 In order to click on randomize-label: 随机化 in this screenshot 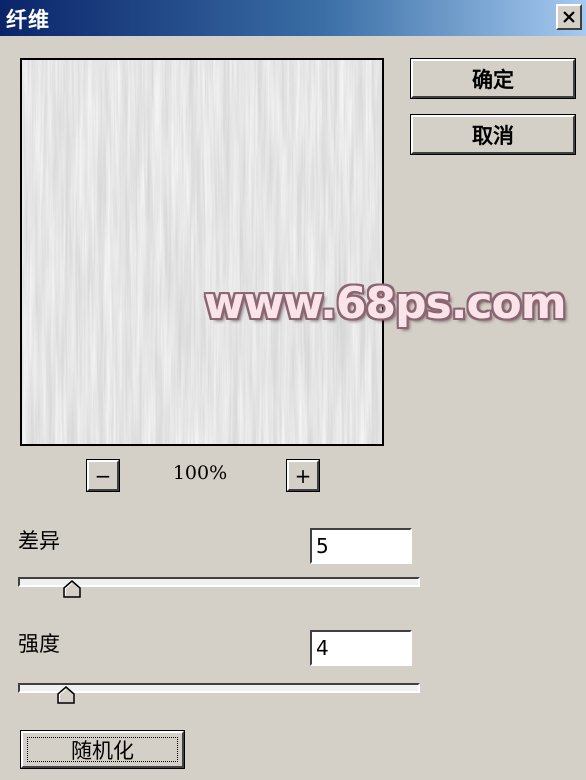, I will do `click(102, 750)`.